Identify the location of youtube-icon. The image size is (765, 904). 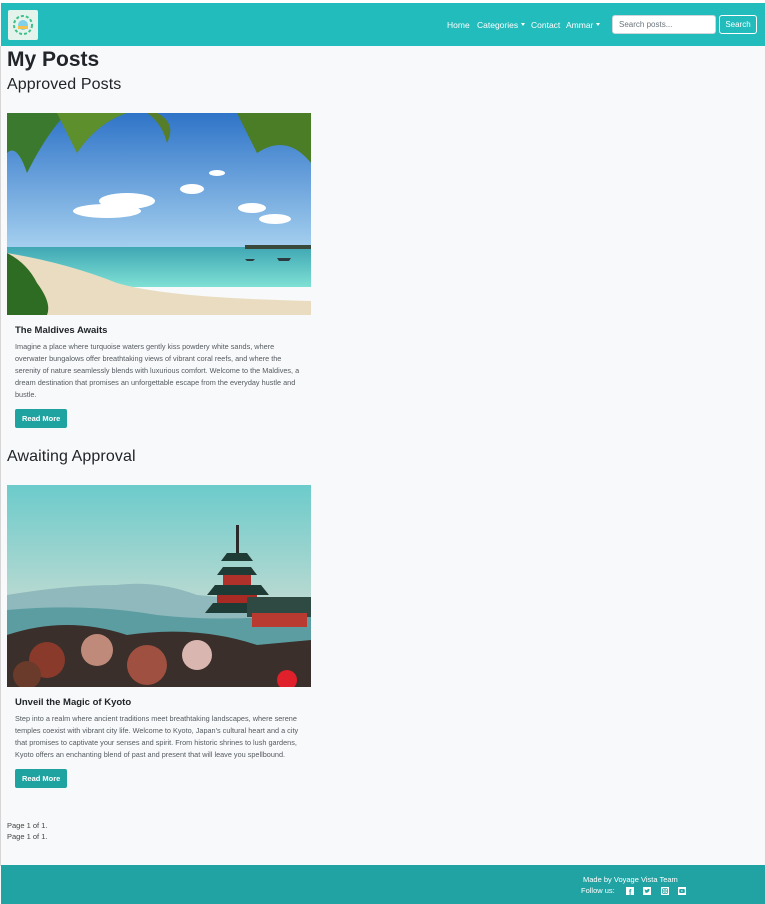
(682, 891).